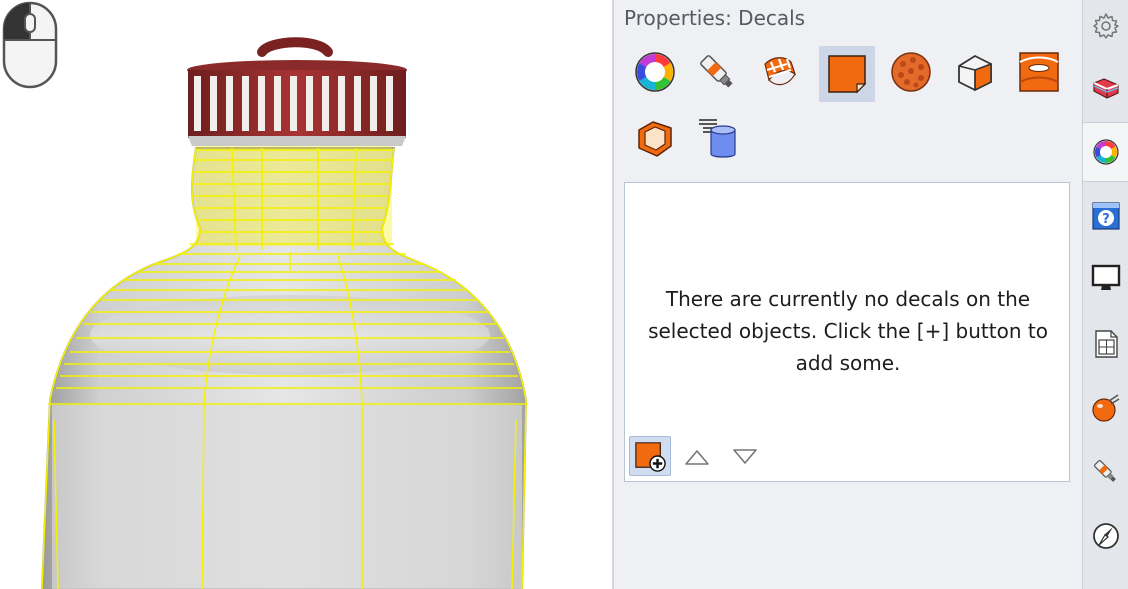 This screenshot has width=1128, height=589. What do you see at coordinates (717, 138) in the screenshot?
I see `cylinder-list-icon` at bounding box center [717, 138].